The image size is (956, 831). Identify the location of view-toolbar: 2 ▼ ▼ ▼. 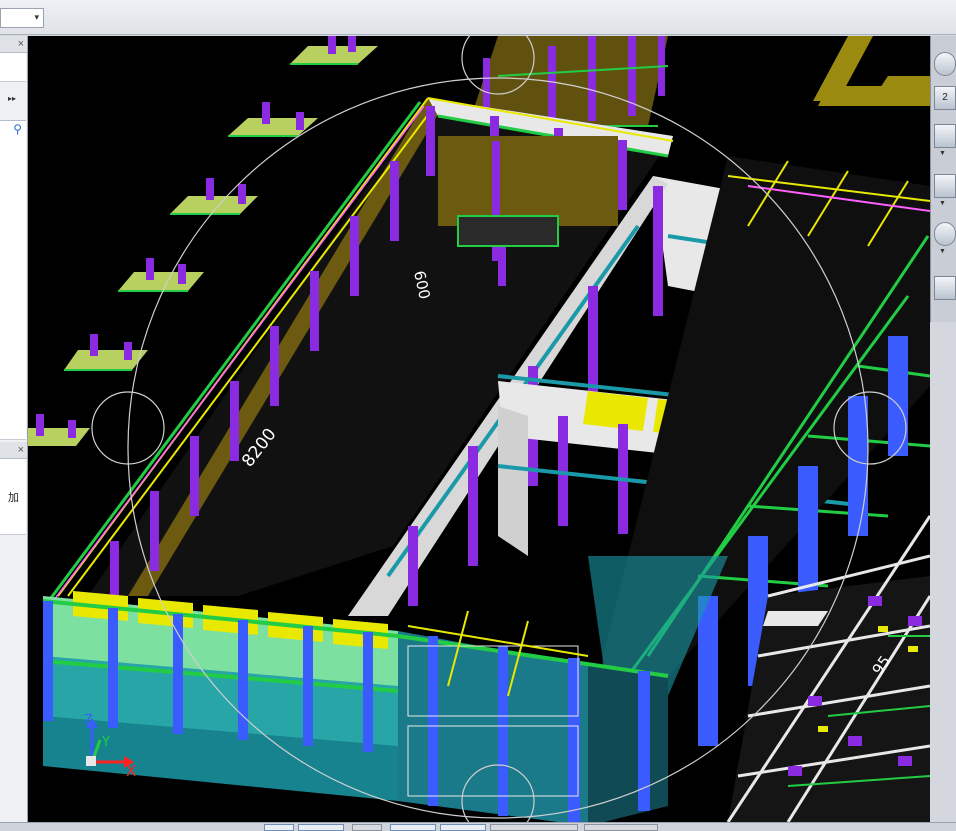
(943, 179).